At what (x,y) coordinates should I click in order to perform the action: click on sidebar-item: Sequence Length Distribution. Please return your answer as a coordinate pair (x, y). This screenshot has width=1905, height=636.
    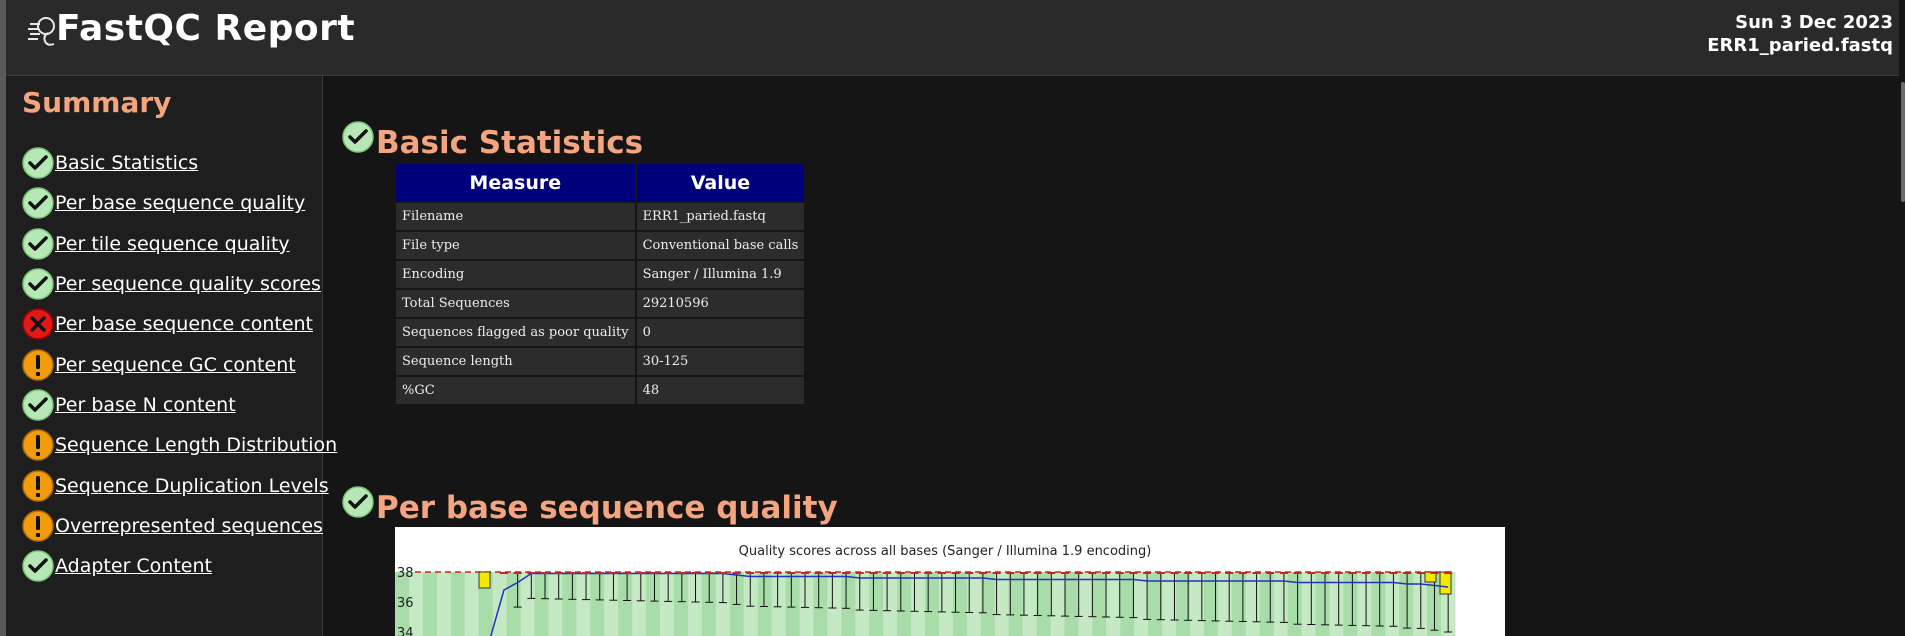
    Looking at the image, I should click on (179, 445).